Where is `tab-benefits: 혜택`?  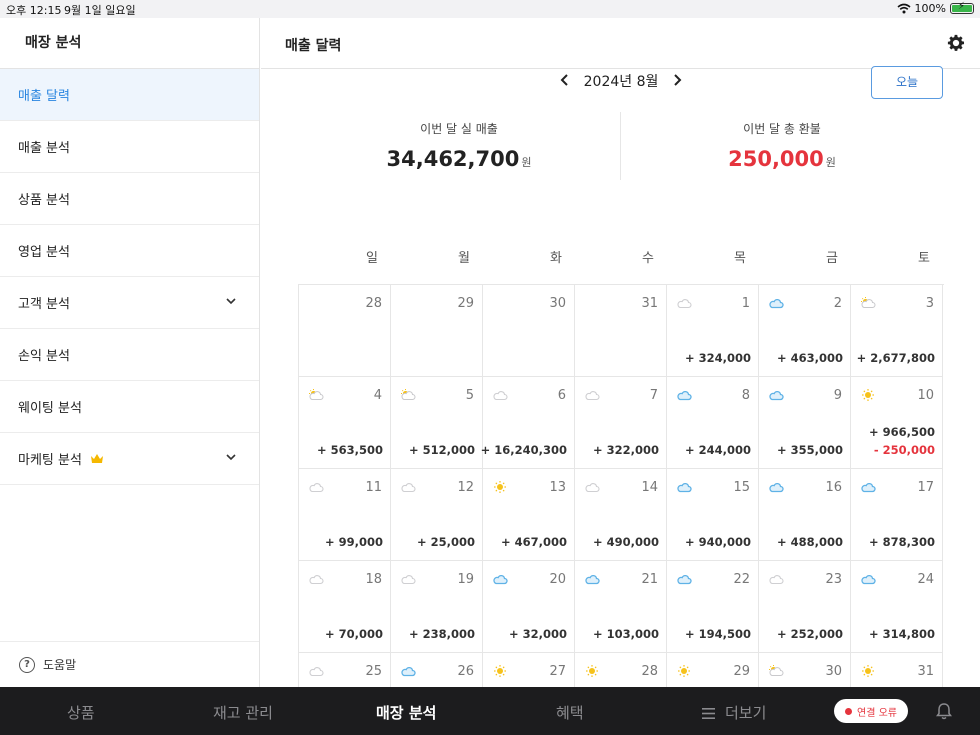 tab-benefits: 혜택 is located at coordinates (570, 712).